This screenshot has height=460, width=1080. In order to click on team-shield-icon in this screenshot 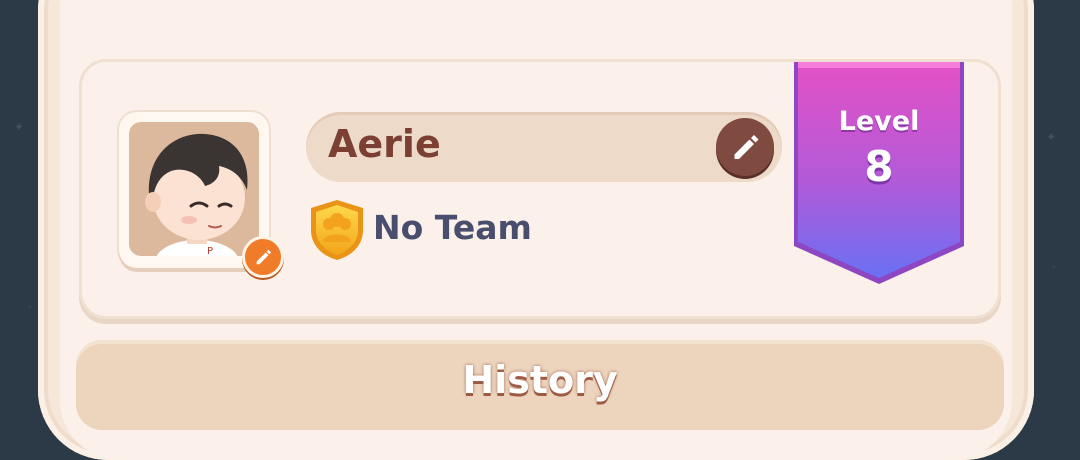, I will do `click(337, 230)`.